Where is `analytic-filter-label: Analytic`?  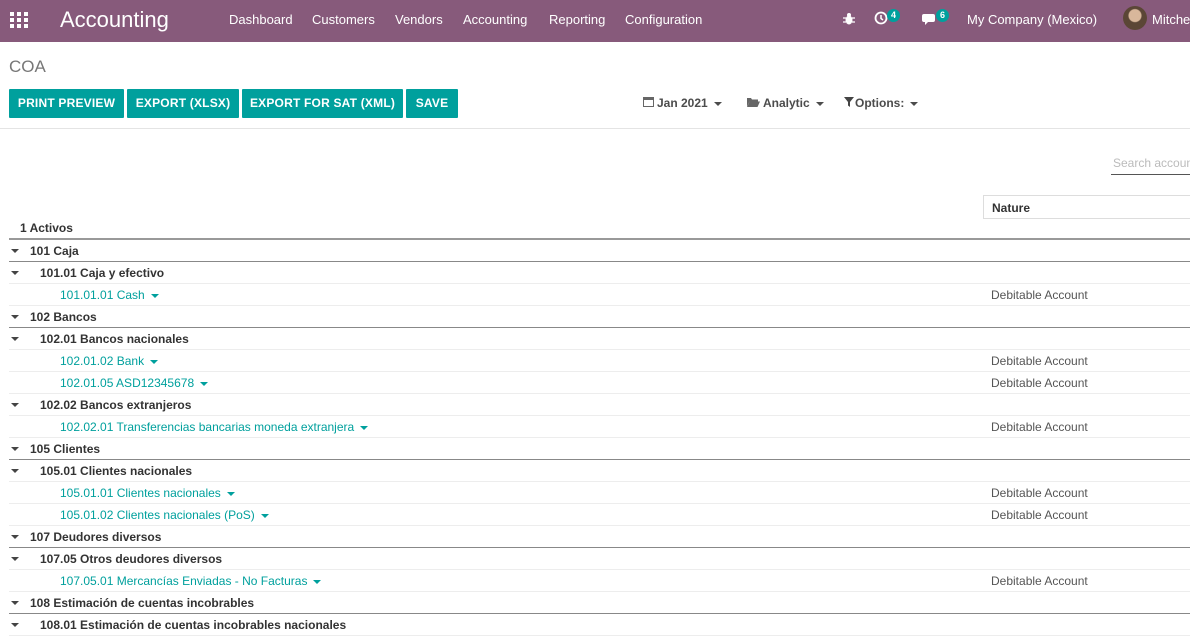
analytic-filter-label: Analytic is located at coordinates (786, 103).